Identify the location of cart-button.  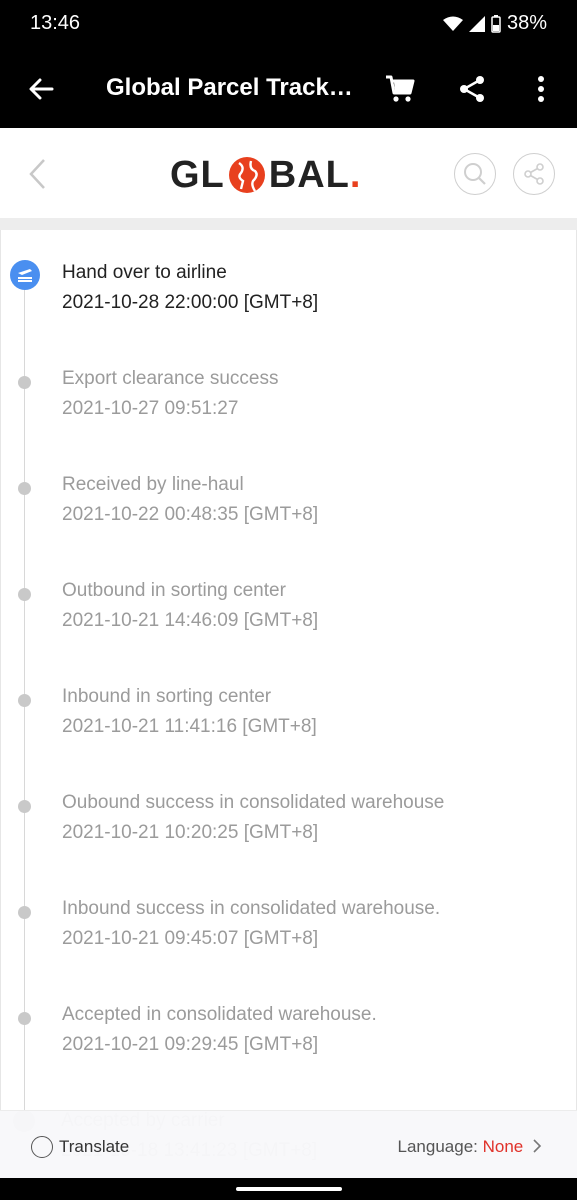
(400, 89).